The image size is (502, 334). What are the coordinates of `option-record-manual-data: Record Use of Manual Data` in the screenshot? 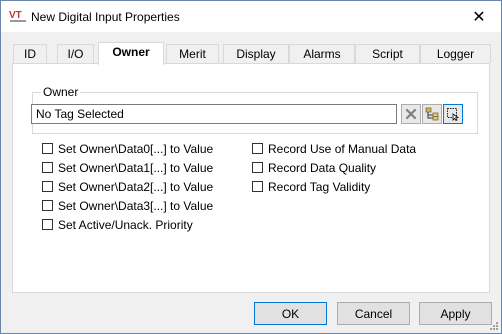 It's located at (334, 148).